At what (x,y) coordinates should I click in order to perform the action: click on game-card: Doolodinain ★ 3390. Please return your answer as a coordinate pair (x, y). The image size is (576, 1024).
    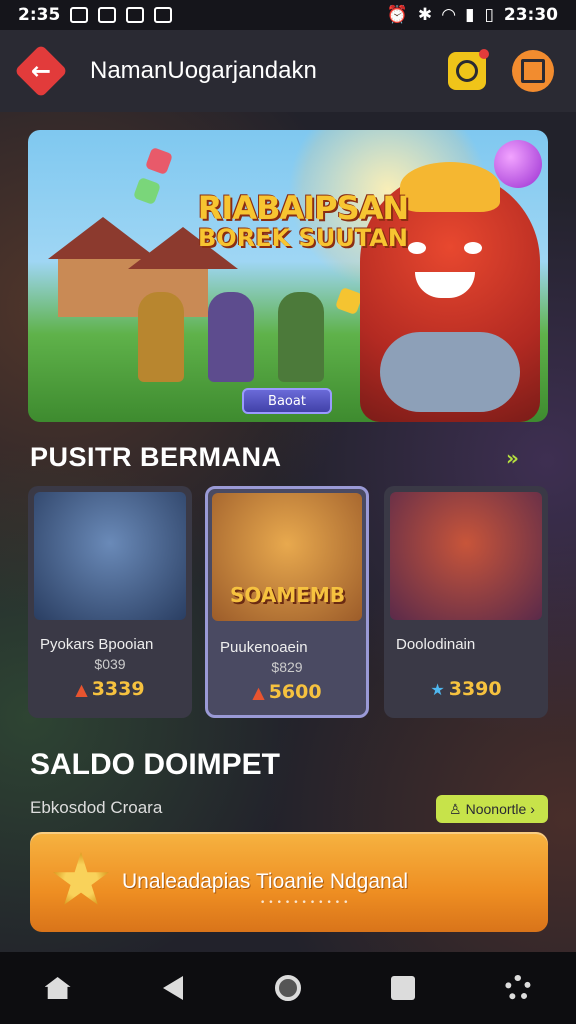
    Looking at the image, I should click on (466, 602).